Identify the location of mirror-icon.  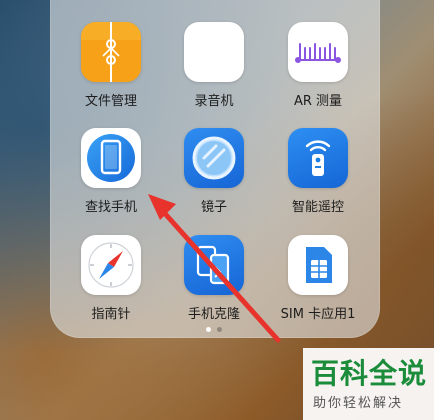
(214, 158).